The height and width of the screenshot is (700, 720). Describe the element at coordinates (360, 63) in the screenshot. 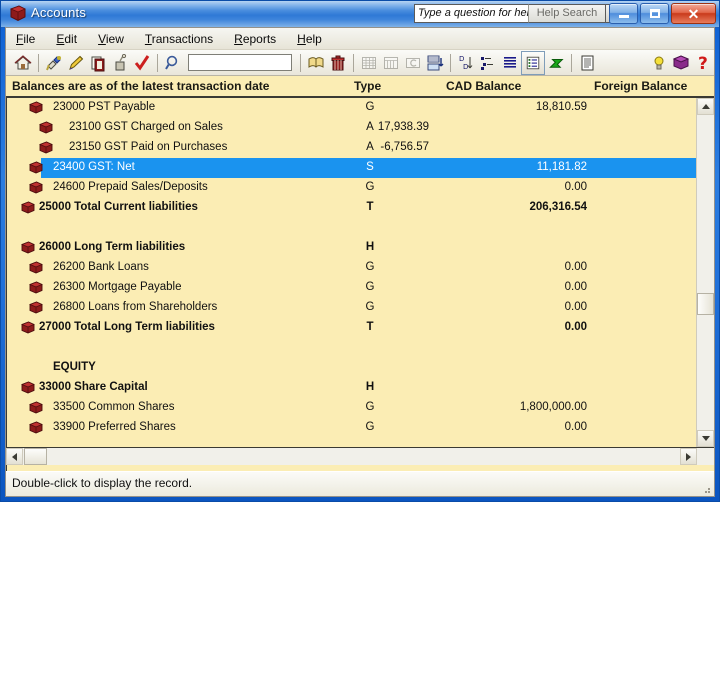

I see `toolbar: DD ?` at that location.